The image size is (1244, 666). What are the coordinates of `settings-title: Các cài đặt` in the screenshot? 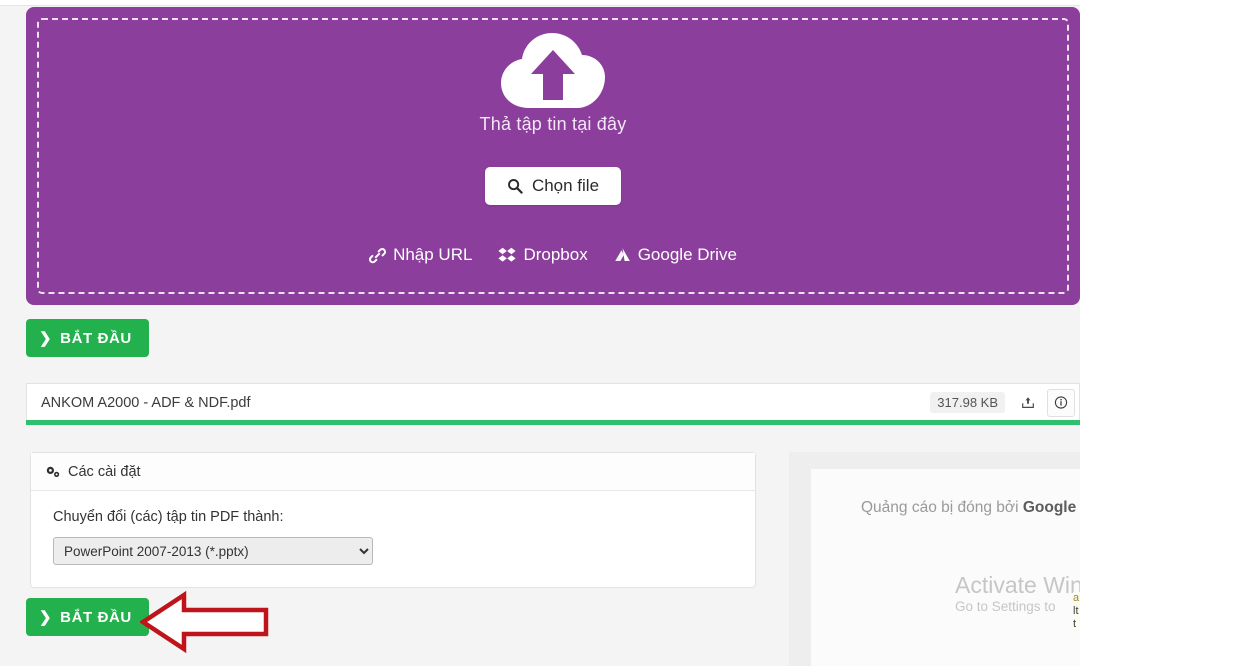 It's located at (104, 471).